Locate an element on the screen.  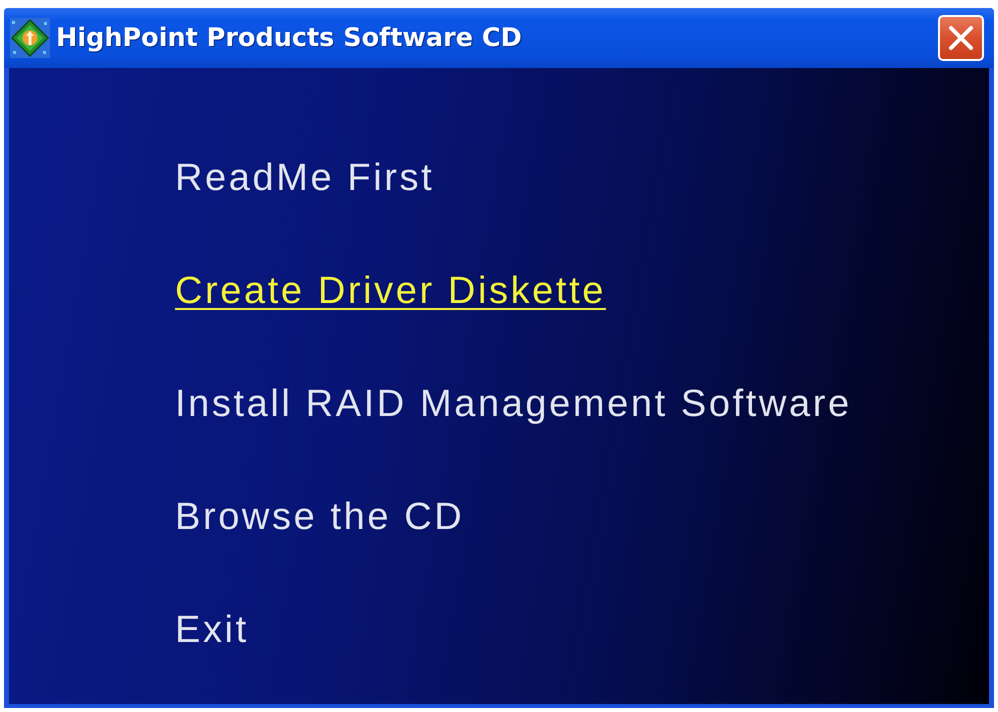
menu-link: Exit is located at coordinates (212, 630).